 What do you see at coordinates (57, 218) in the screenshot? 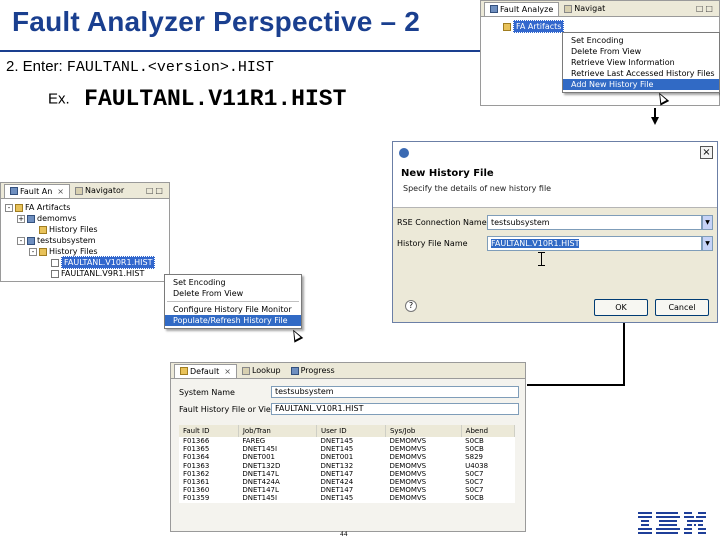
I see `tree-label: demomvs` at bounding box center [57, 218].